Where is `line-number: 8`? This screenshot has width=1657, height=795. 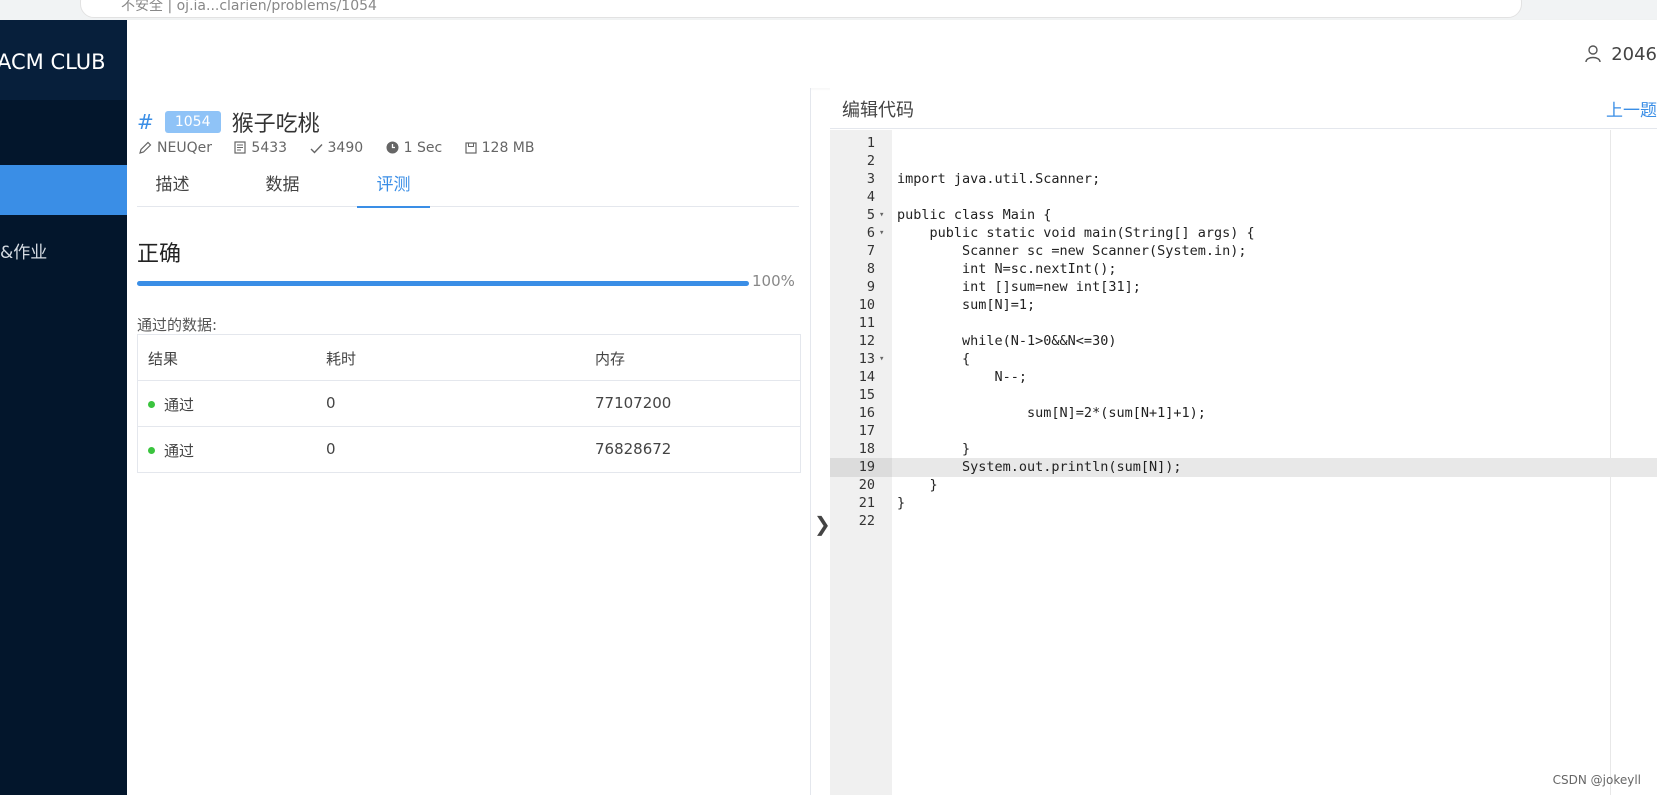 line-number: 8 is located at coordinates (870, 269).